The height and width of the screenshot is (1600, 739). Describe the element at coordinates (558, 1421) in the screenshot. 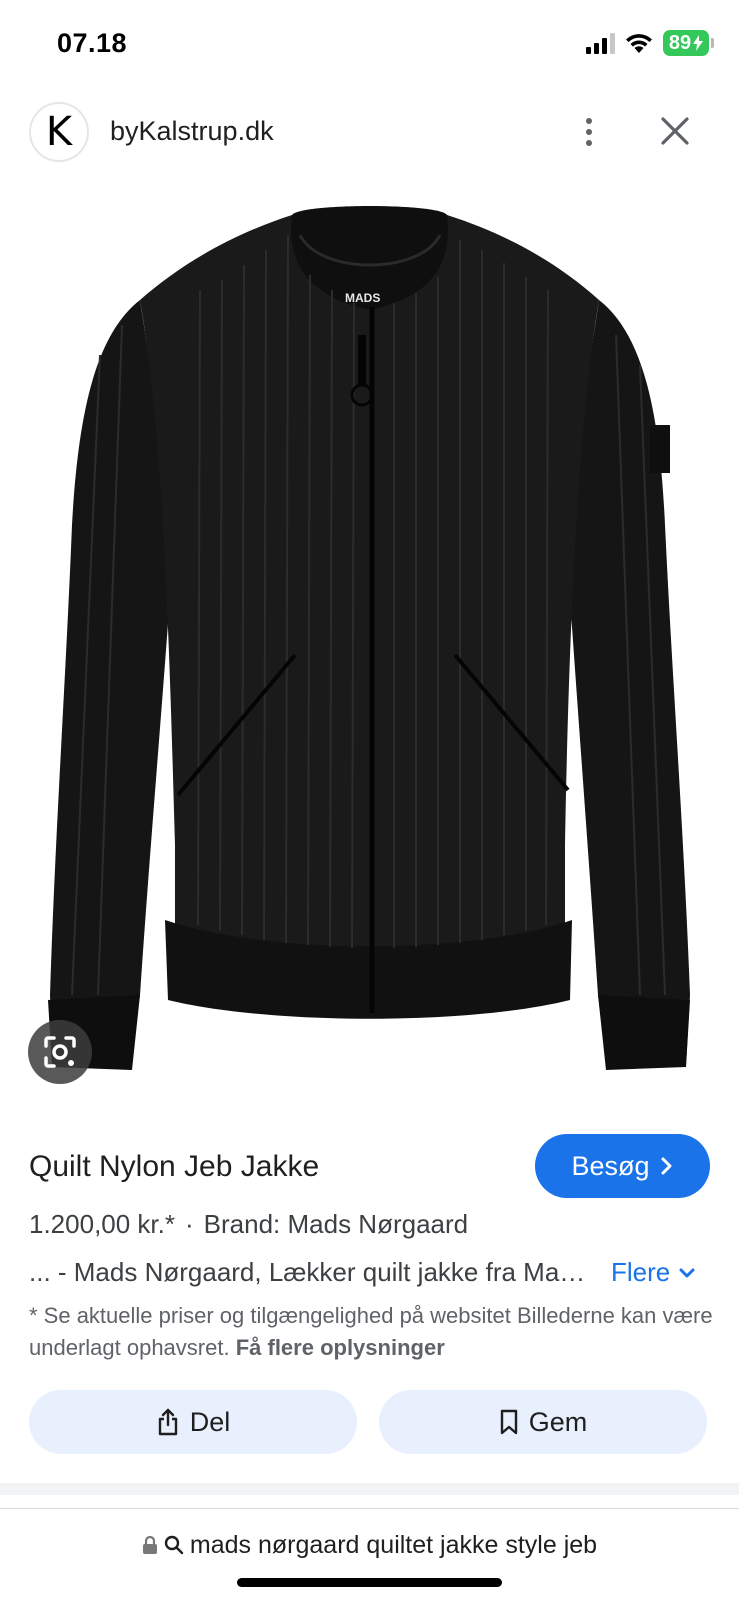

I see `save-label: Gem` at that location.